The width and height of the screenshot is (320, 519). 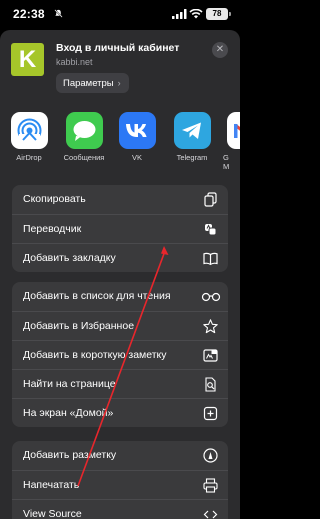 I want to click on copy-icon, so click(x=210, y=199).